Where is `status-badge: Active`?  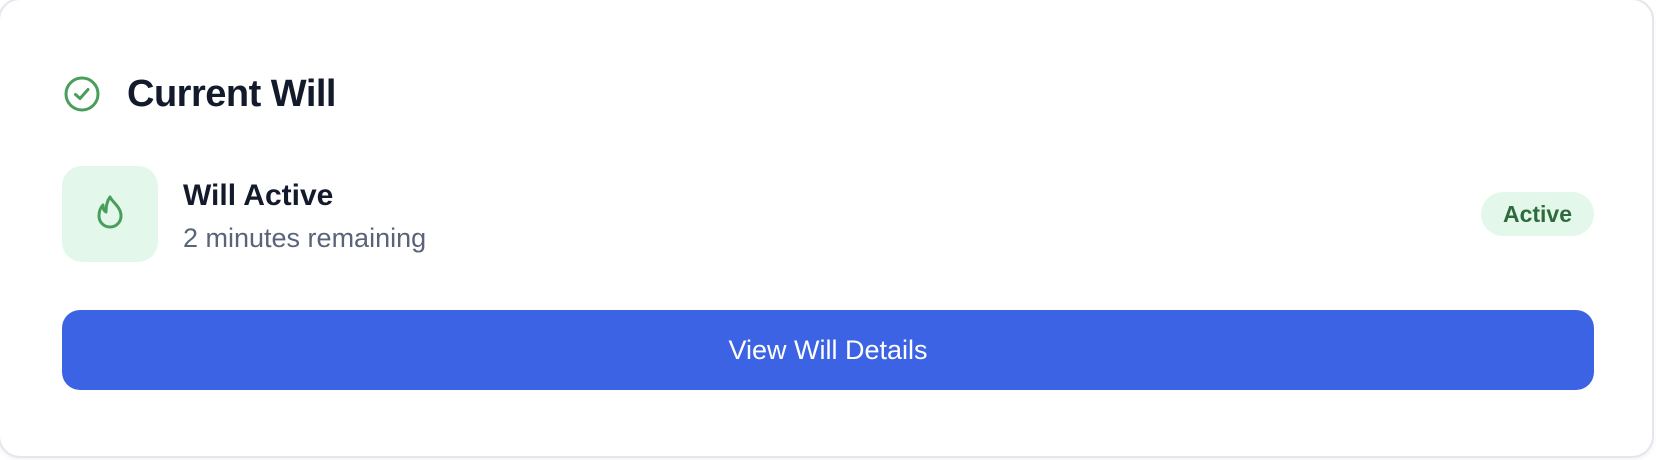 status-badge: Active is located at coordinates (1537, 214).